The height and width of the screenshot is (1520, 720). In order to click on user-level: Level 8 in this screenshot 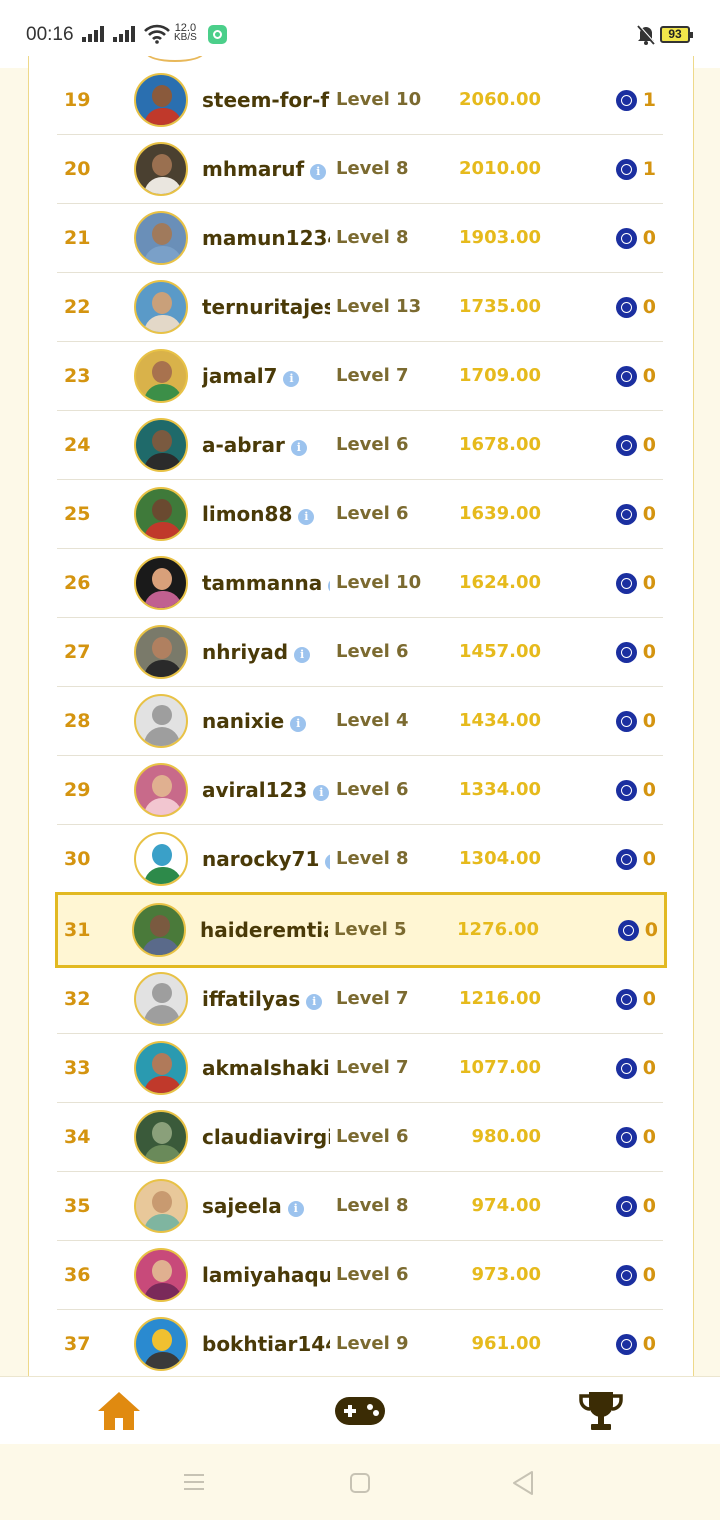, I will do `click(372, 168)`.